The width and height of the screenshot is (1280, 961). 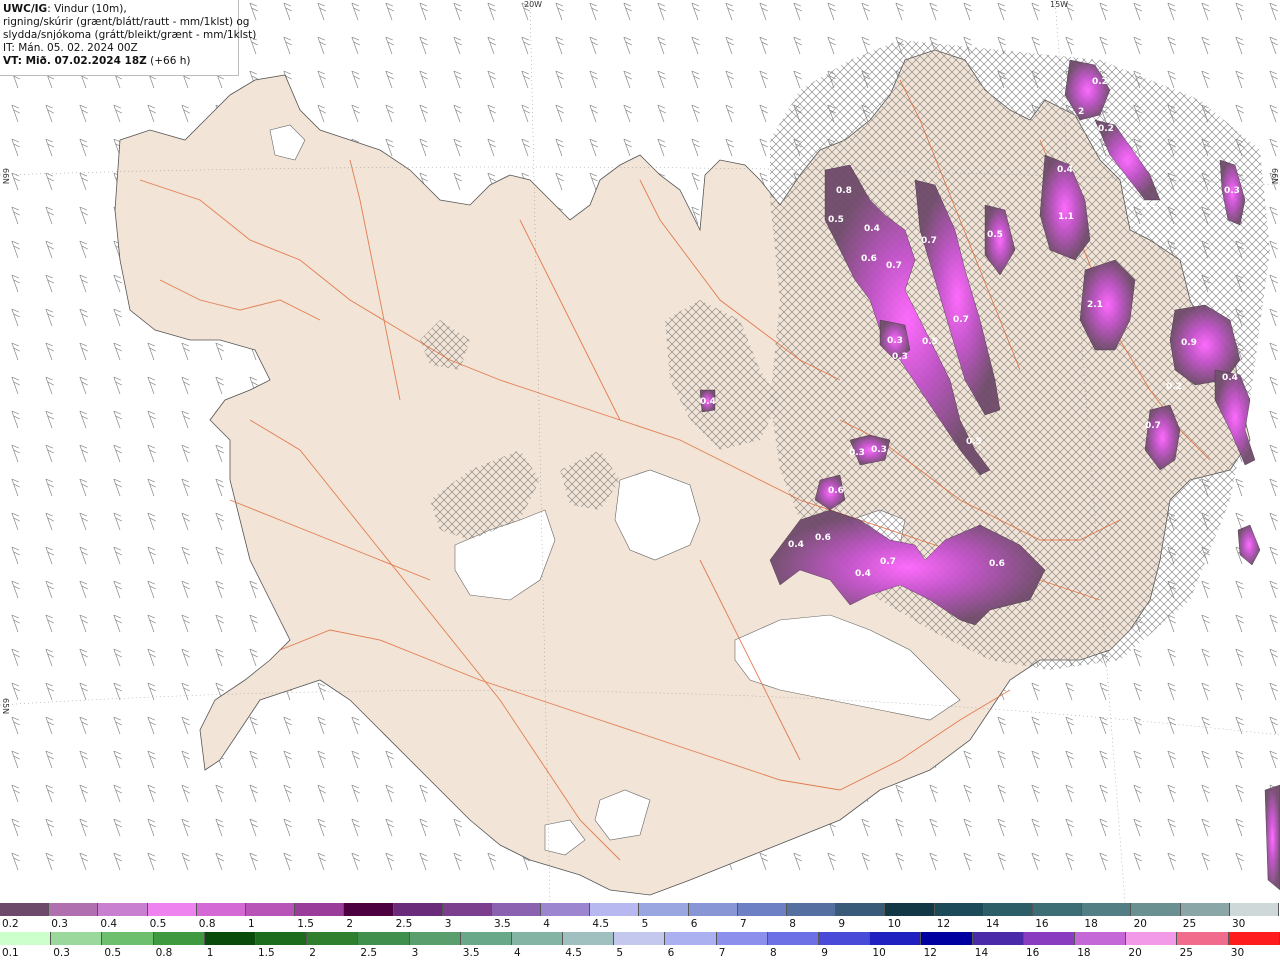 I want to click on colorbar-label: 12, so click(x=930, y=953).